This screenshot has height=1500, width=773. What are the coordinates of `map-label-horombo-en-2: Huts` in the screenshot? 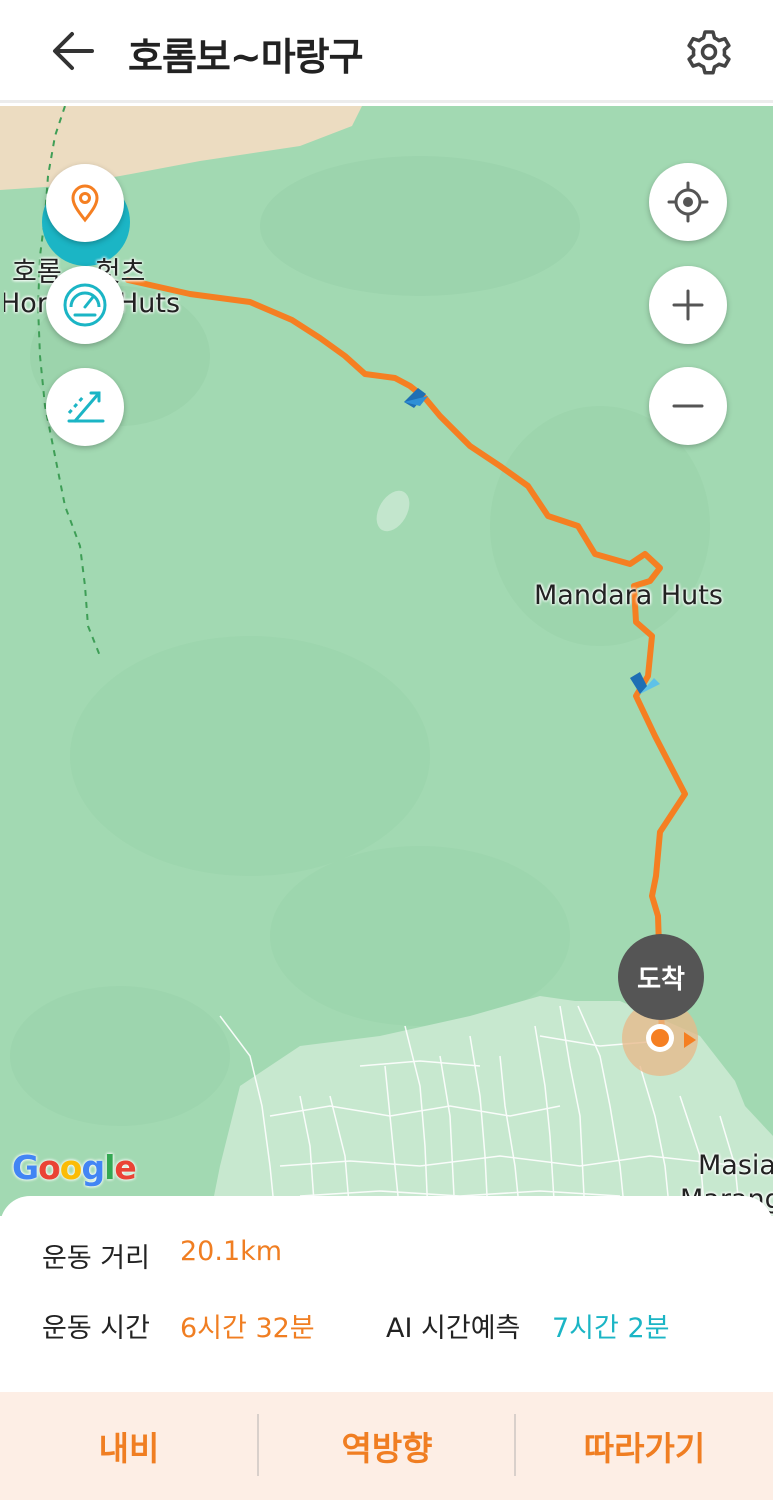 It's located at (149, 303).